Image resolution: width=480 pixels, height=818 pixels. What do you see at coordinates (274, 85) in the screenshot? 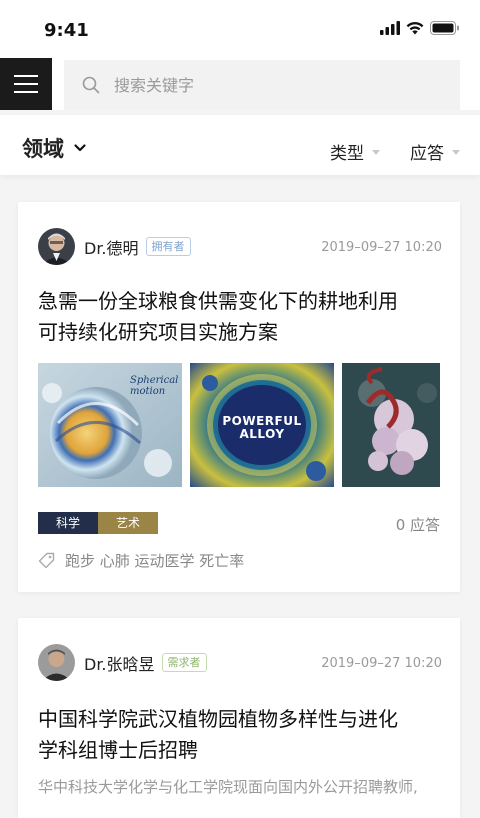
I see `search-input` at bounding box center [274, 85].